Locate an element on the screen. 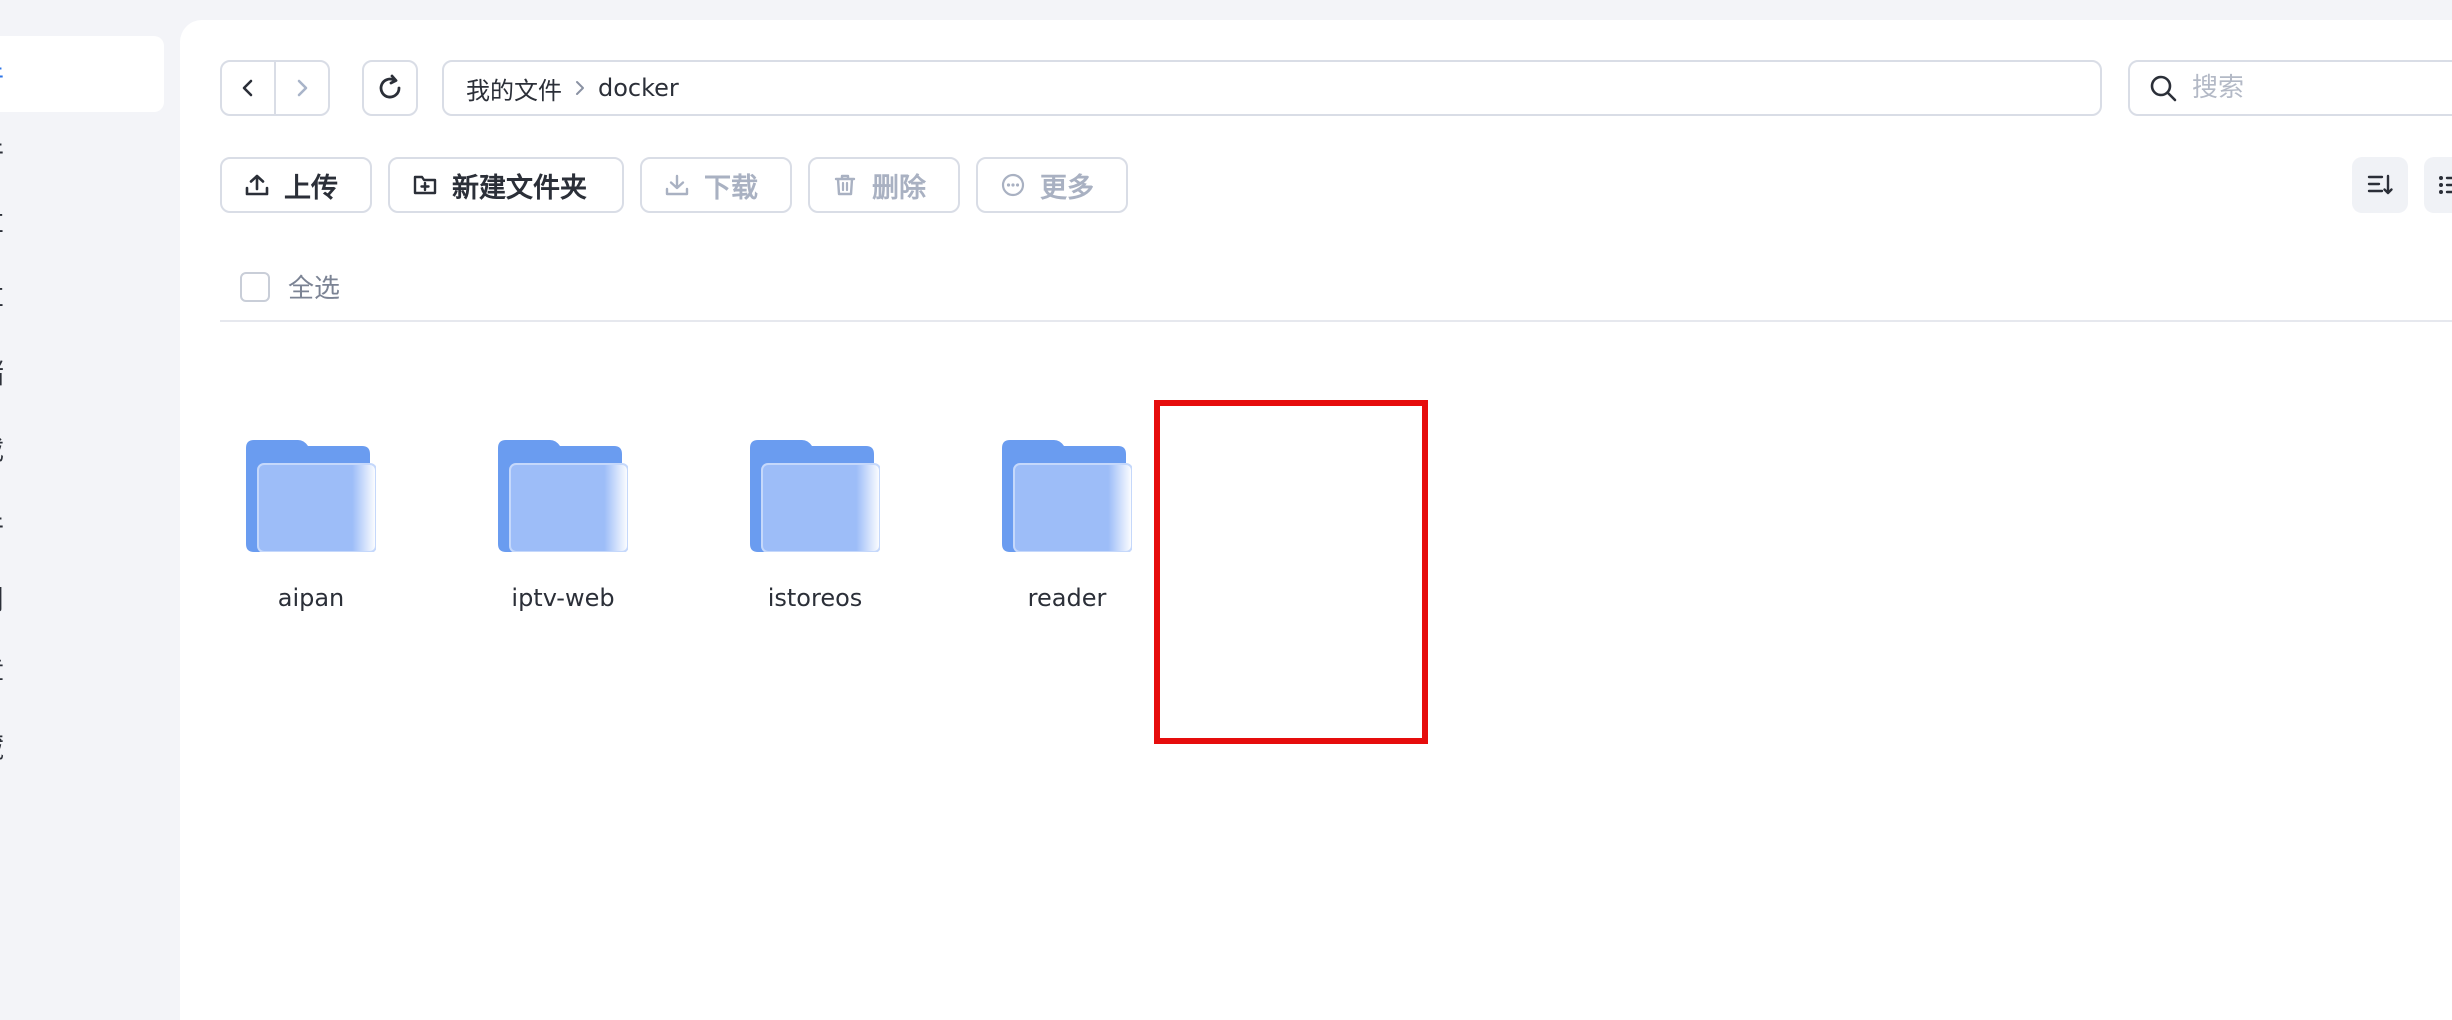 The height and width of the screenshot is (1020, 2452). sidebar-item-2: 件 is located at coordinates (82, 150).